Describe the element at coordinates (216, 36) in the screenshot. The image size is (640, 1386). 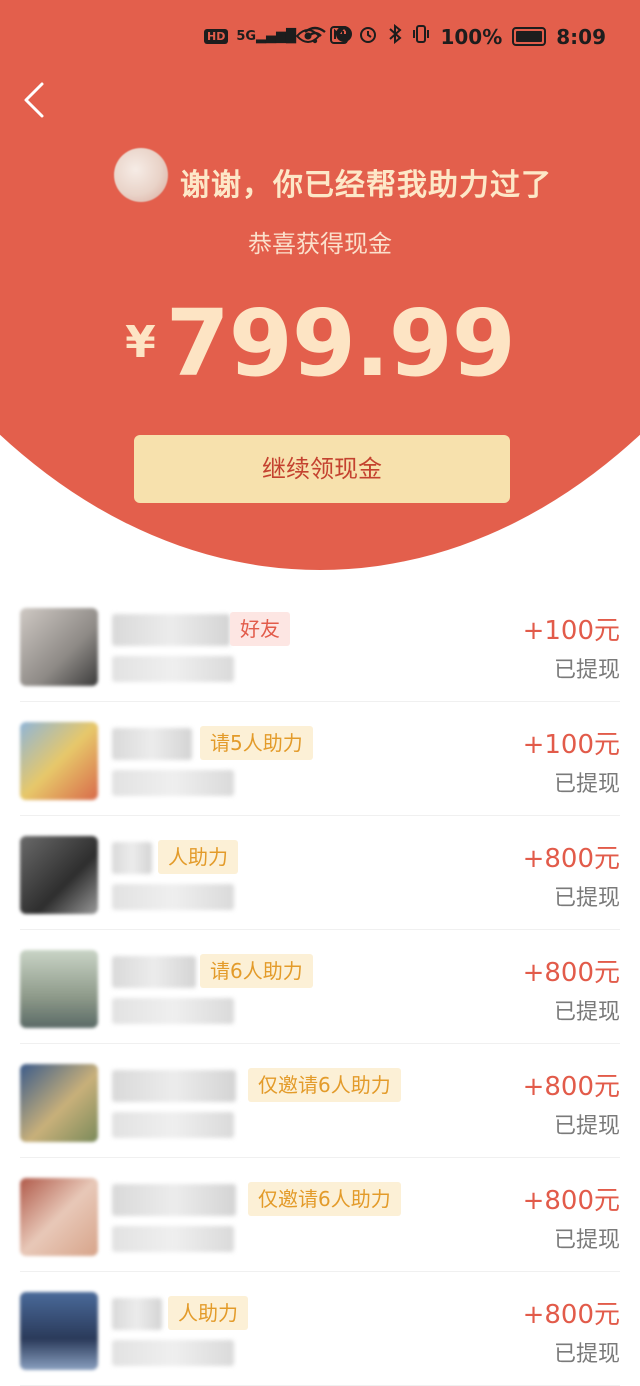
I see `hd-icon: HD` at that location.